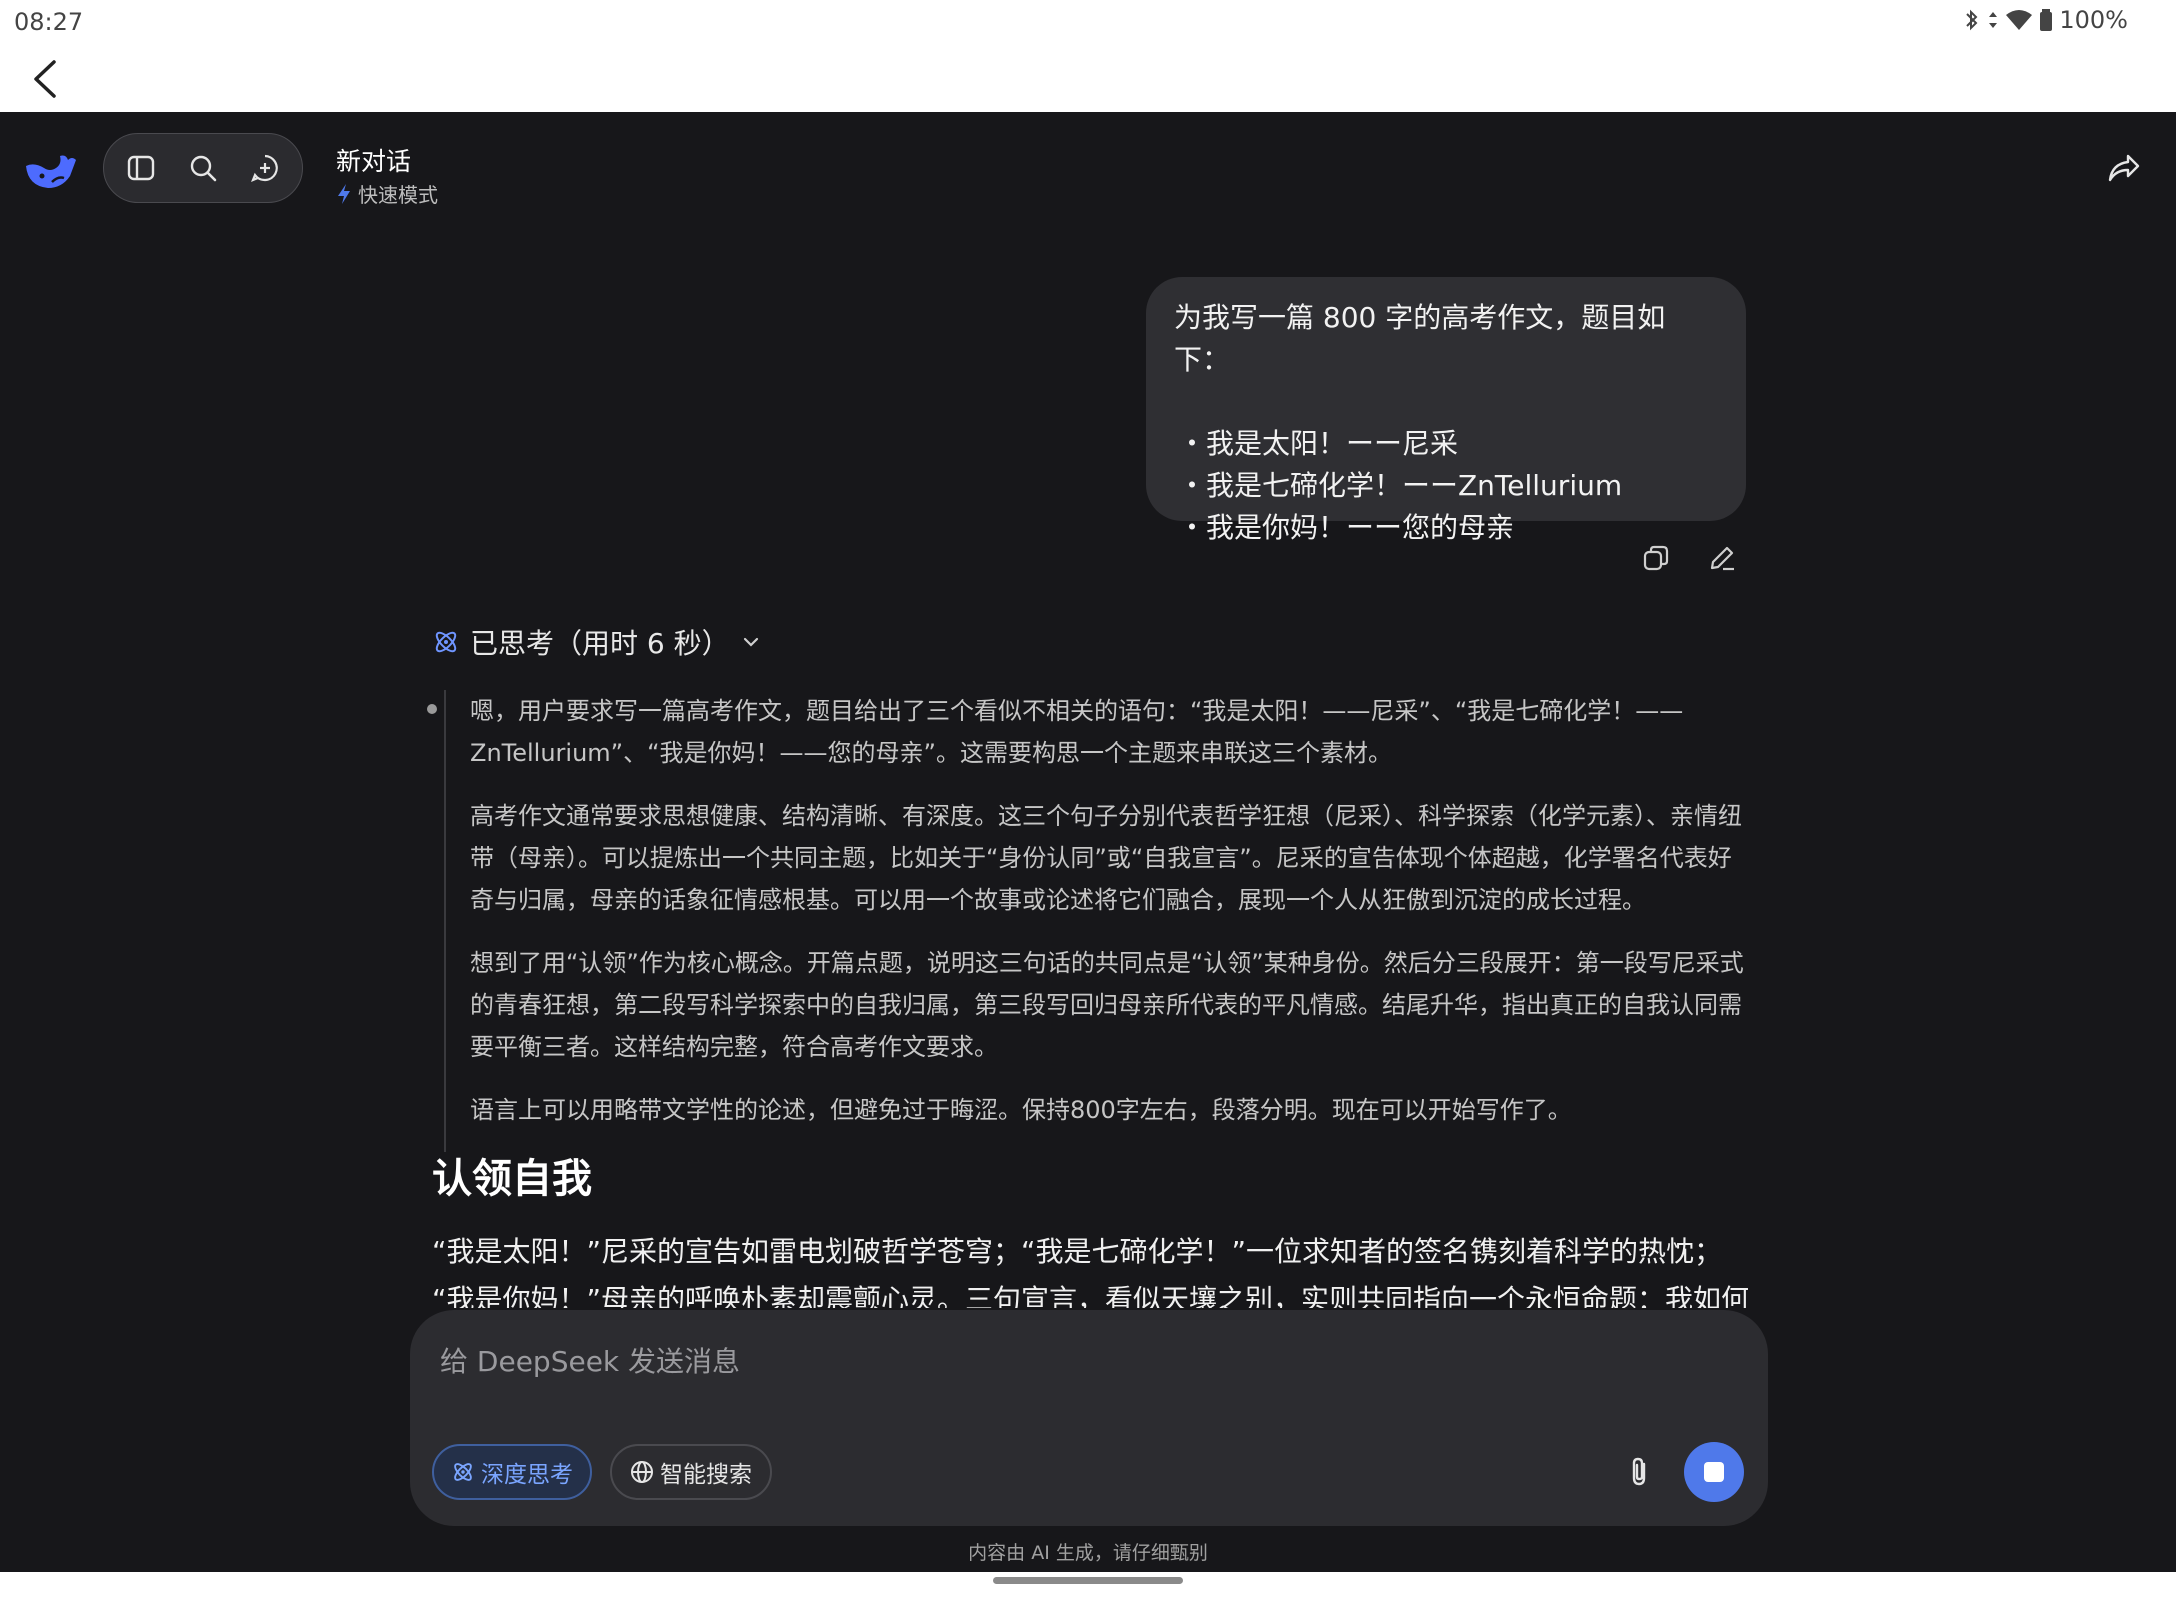  I want to click on thinking-header-label: 已思考（用时 6 秒）, so click(600, 643).